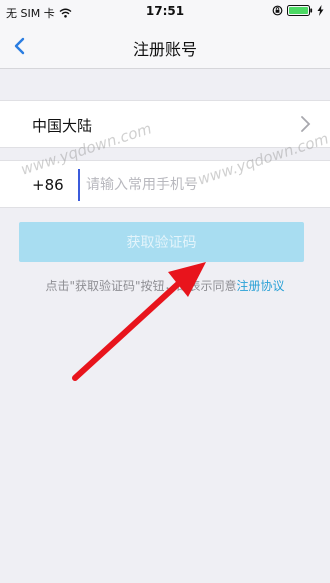  Describe the element at coordinates (198, 185) in the screenshot. I see `phone-number-input` at that location.